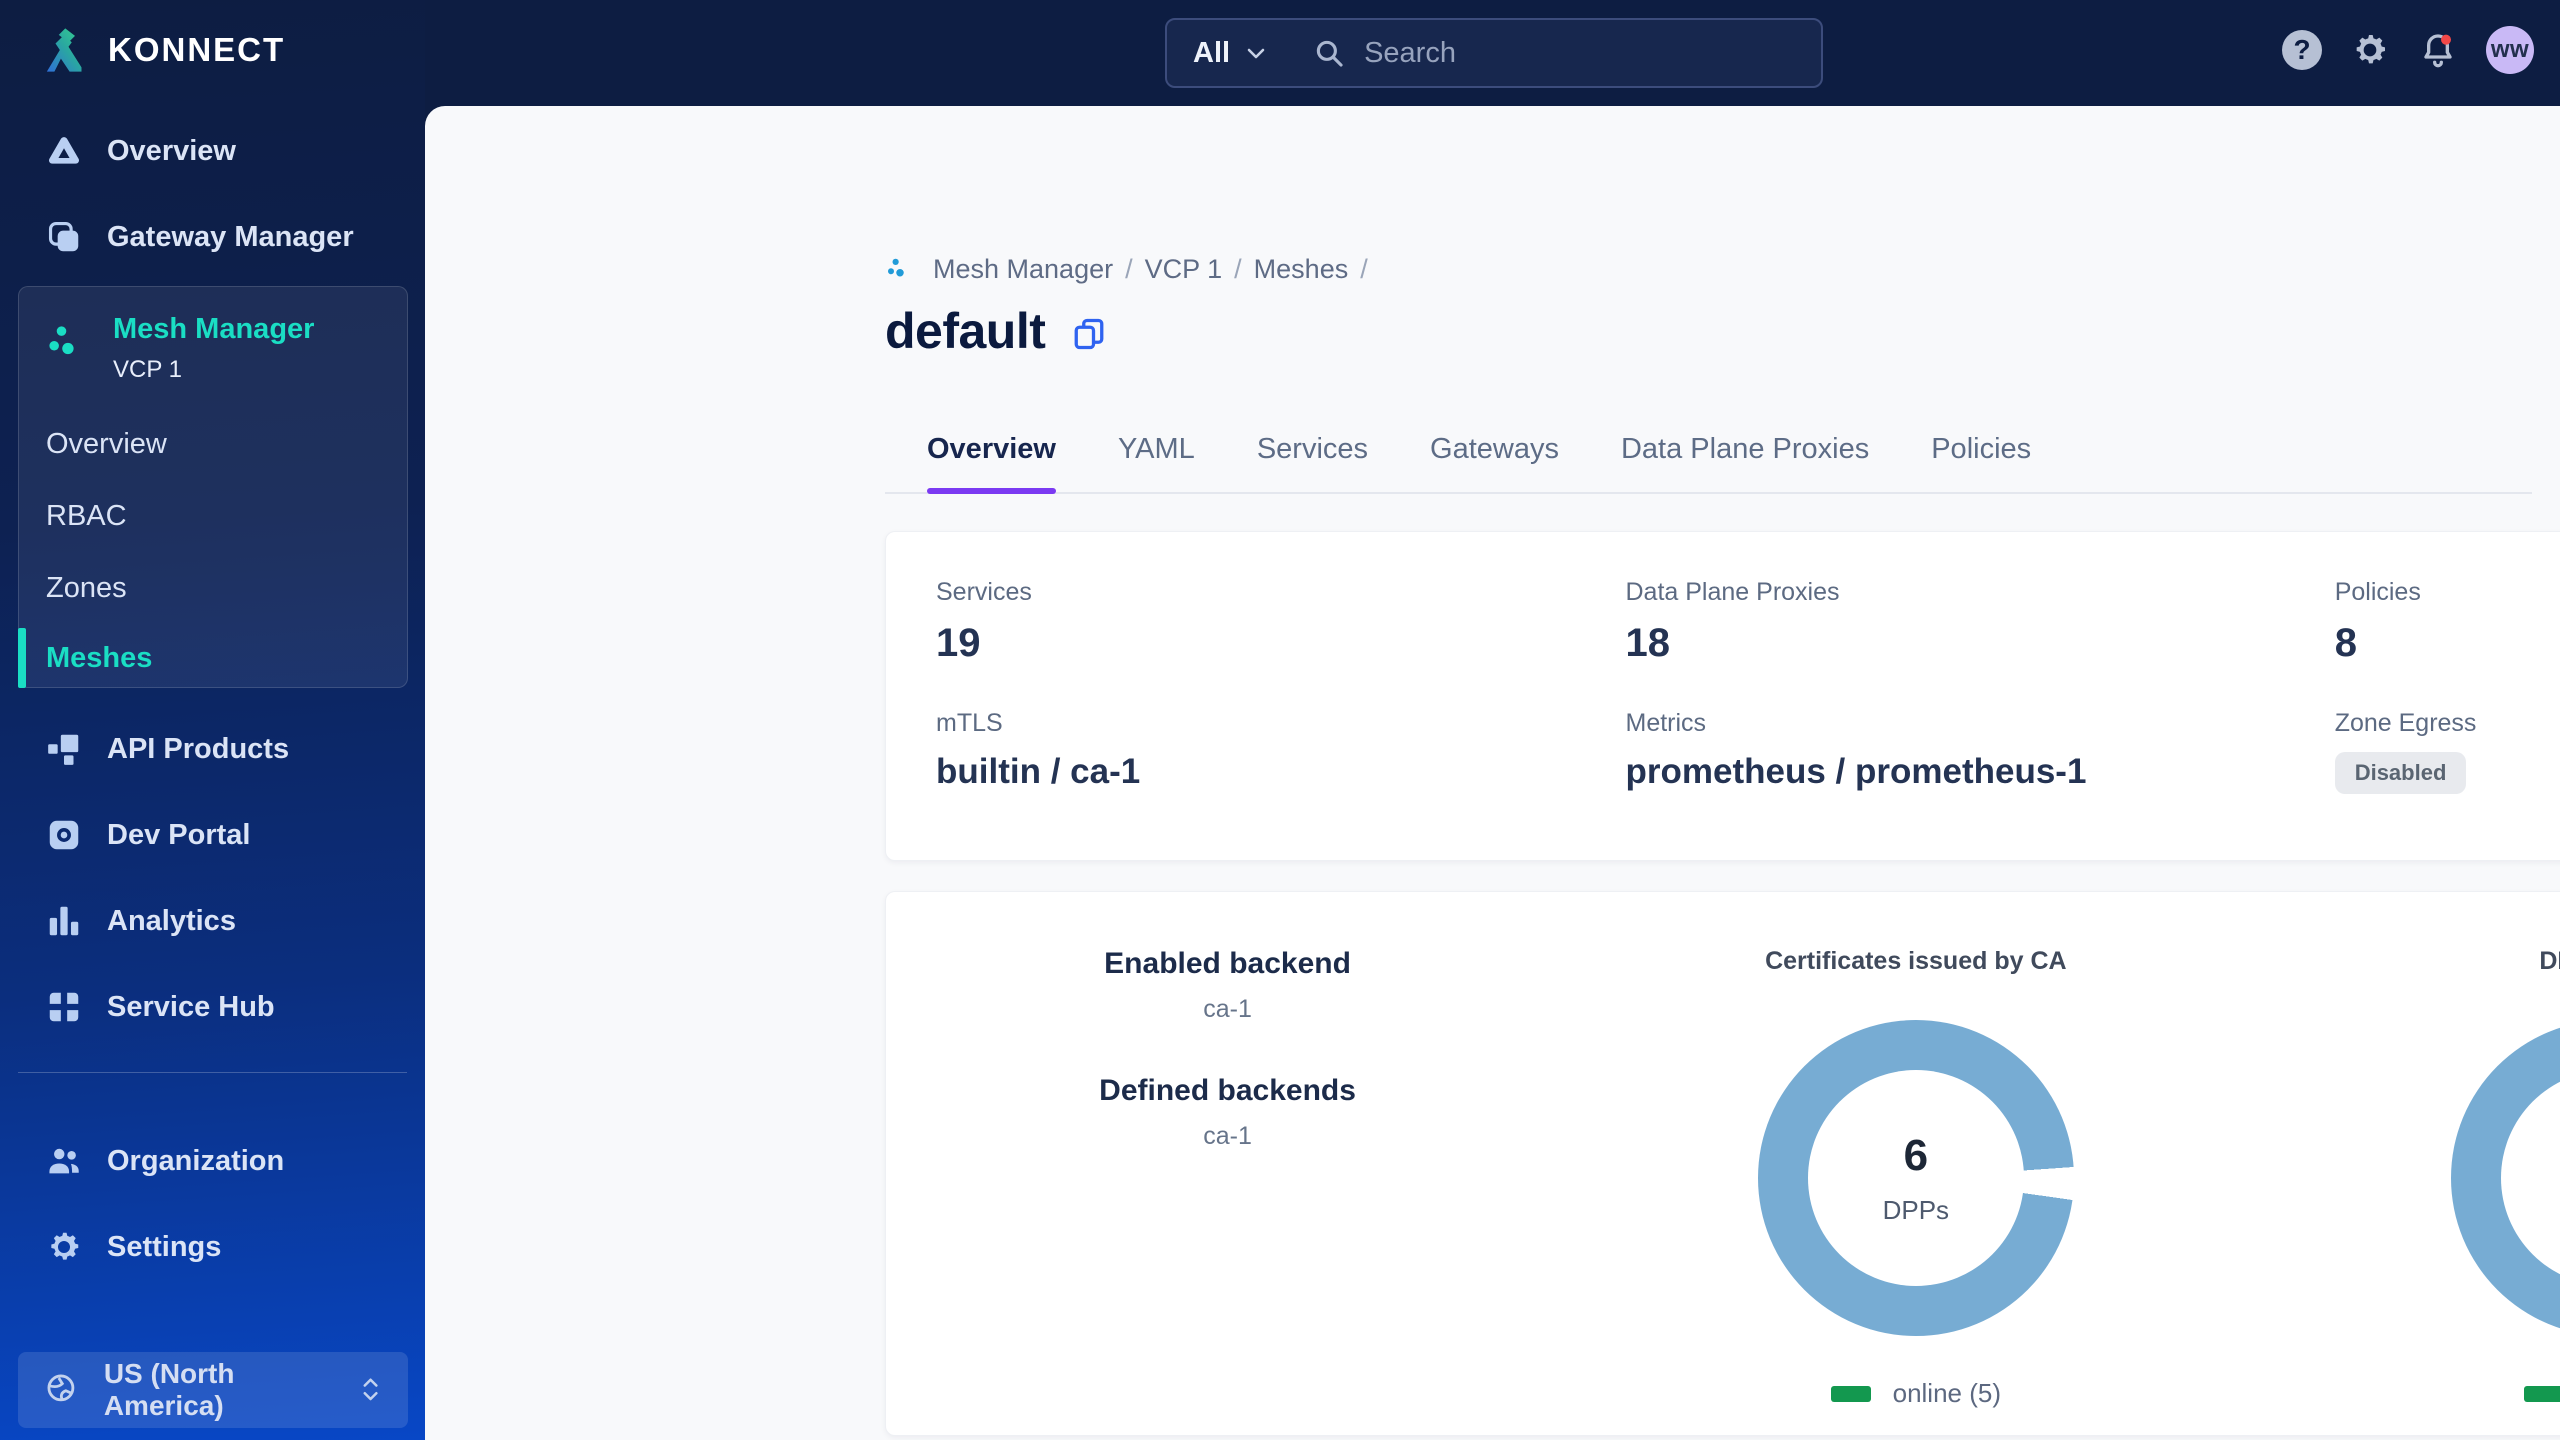 This screenshot has height=1440, width=2560. What do you see at coordinates (2447, 630) in the screenshot?
I see `stat-policies: Policies 8` at bounding box center [2447, 630].